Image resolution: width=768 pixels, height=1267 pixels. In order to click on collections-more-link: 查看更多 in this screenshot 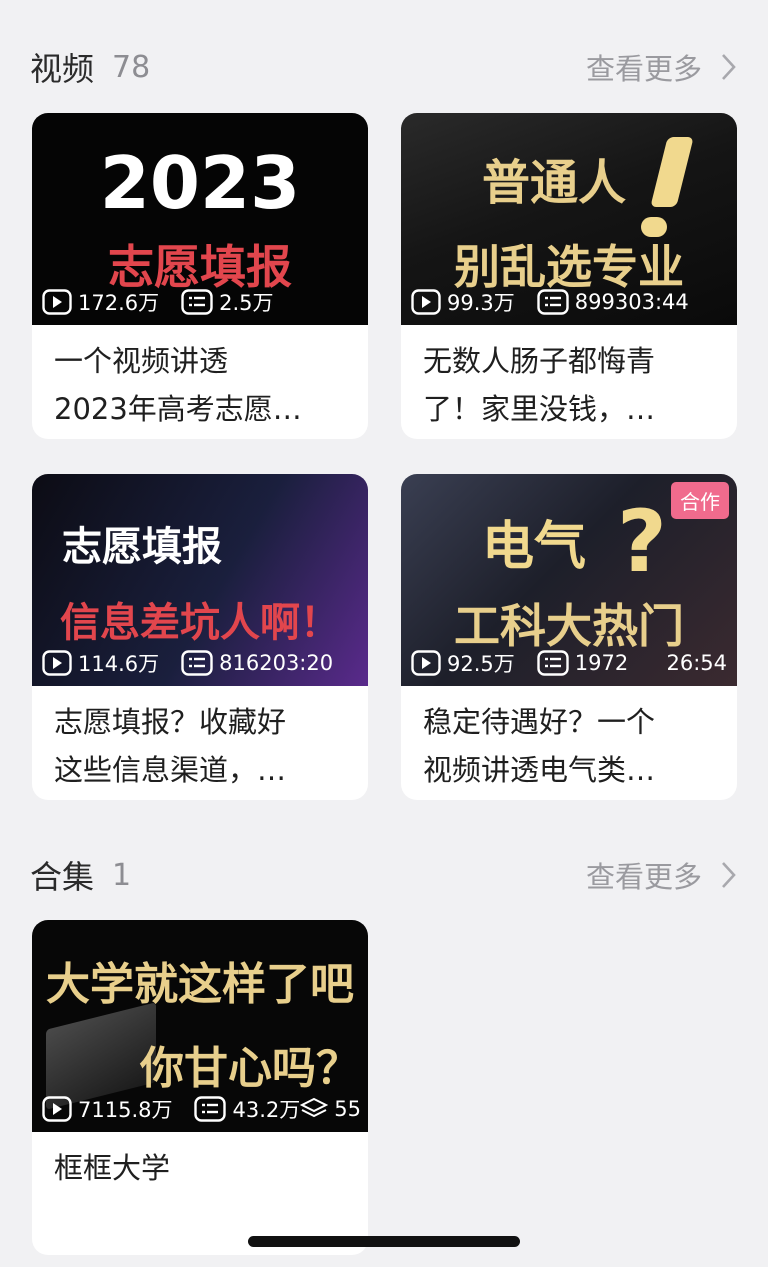, I will do `click(661, 875)`.